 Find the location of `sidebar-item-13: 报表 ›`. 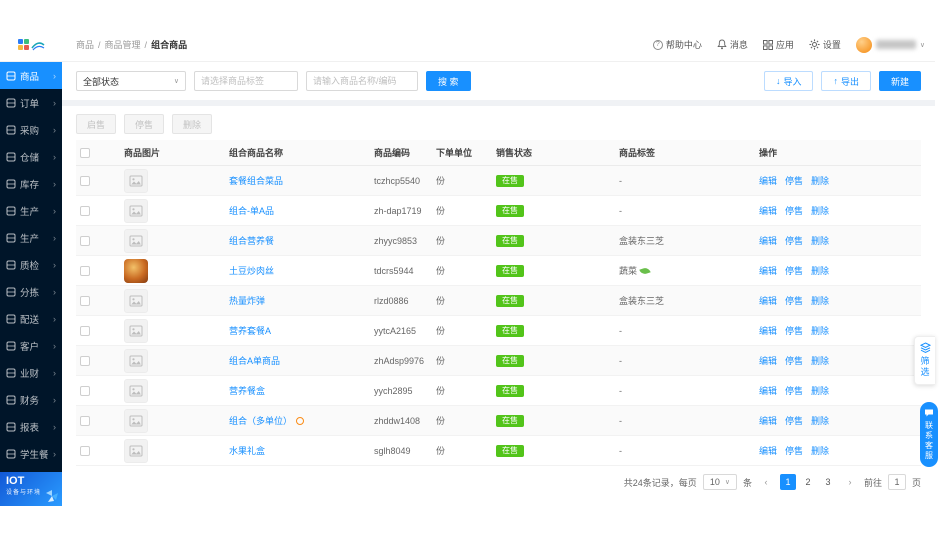

sidebar-item-13: 报表 › is located at coordinates (31, 426).